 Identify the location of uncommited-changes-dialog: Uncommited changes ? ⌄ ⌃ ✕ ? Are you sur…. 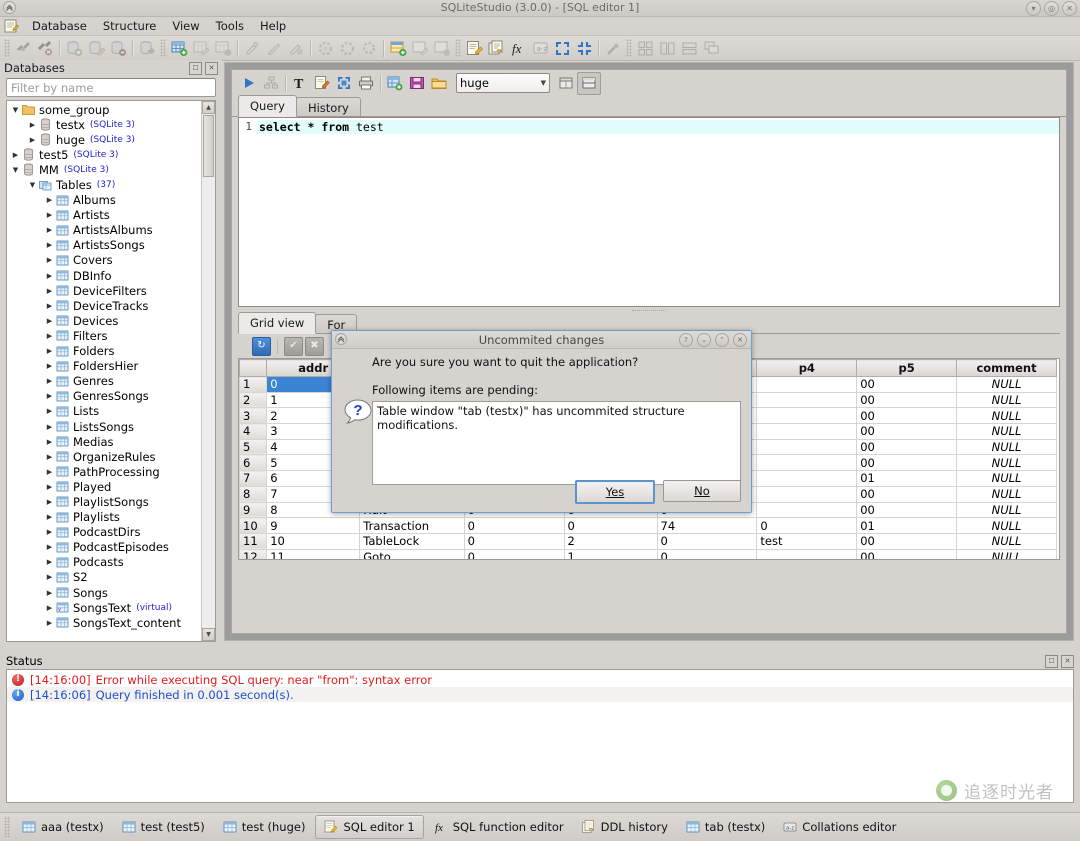
(541, 421).